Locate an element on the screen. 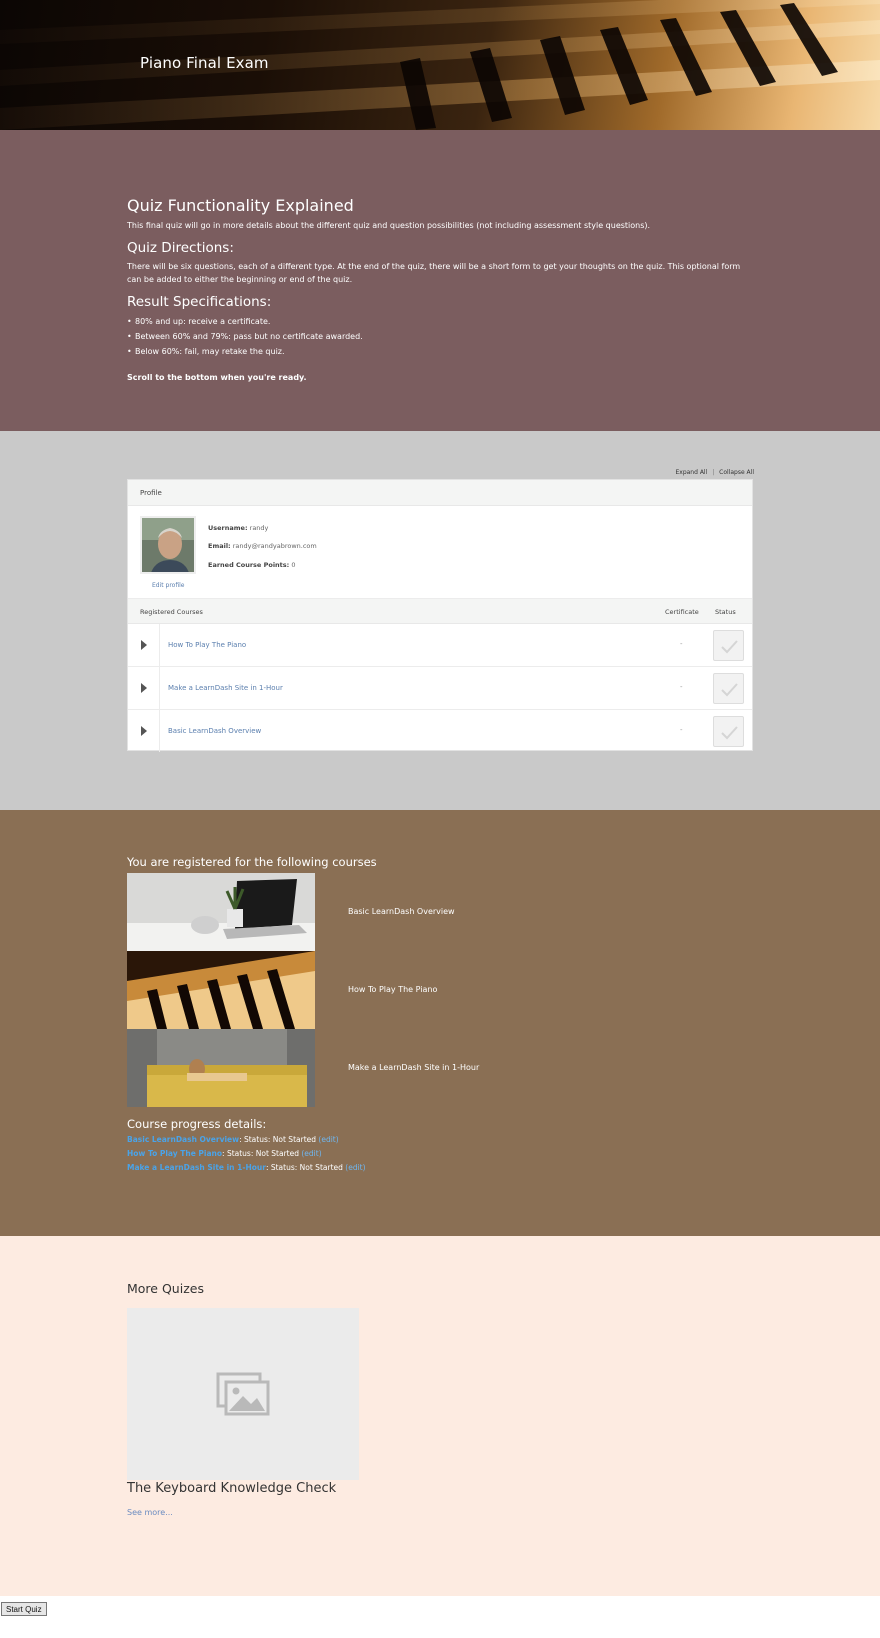 This screenshot has height=1638, width=880. certificate-column-header: Certificate is located at coordinates (682, 612).